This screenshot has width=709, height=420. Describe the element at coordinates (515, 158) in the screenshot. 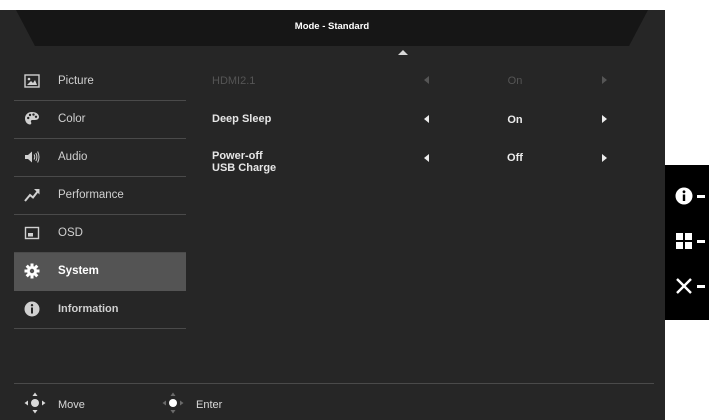

I see `setting-value: Off` at that location.